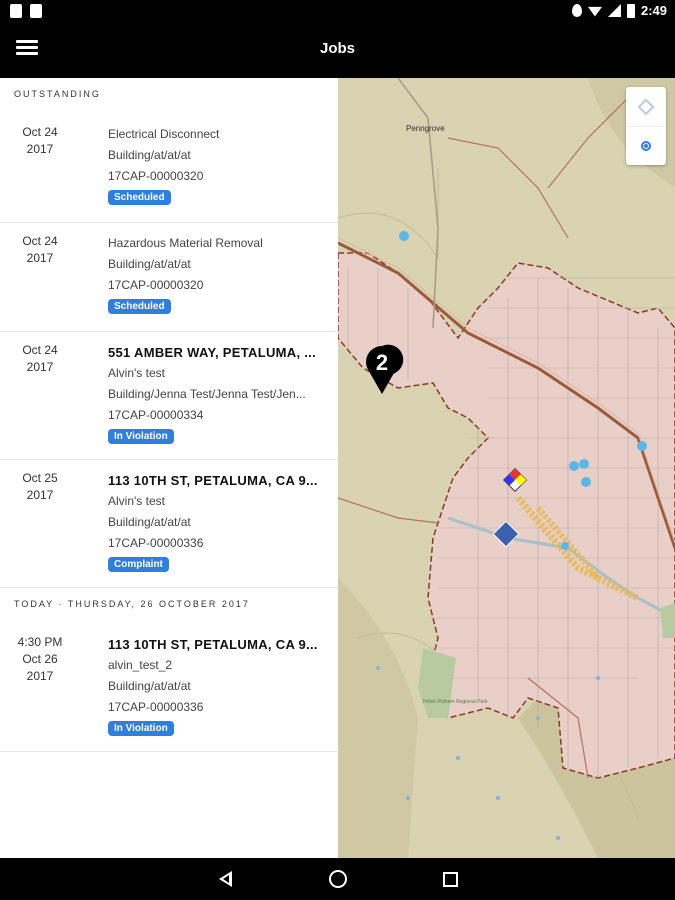  I want to click on section-header: TODAY · THURSDAY, 26 OCTOBER 2017, so click(132, 604).